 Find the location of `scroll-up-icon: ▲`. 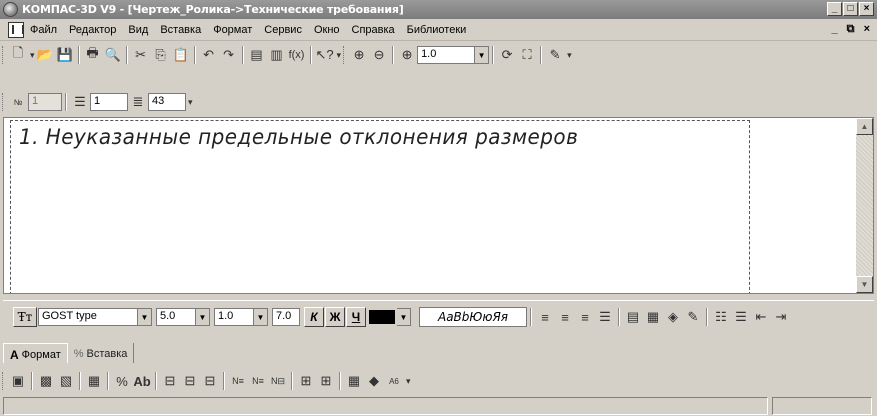

scroll-up-icon: ▲ is located at coordinates (864, 126).